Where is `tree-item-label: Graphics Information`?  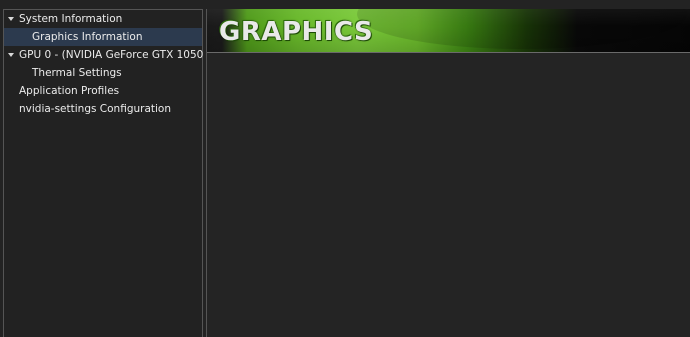
tree-item-label: Graphics Information is located at coordinates (87, 37).